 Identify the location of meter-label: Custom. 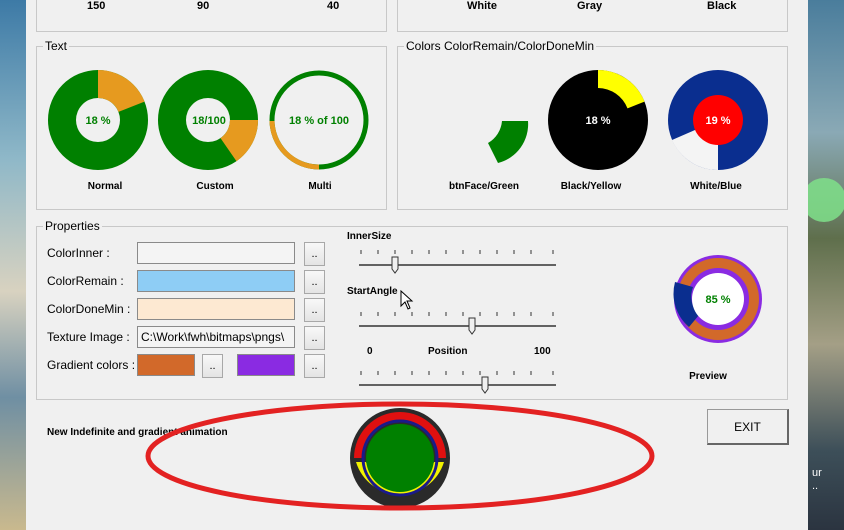
(214, 186).